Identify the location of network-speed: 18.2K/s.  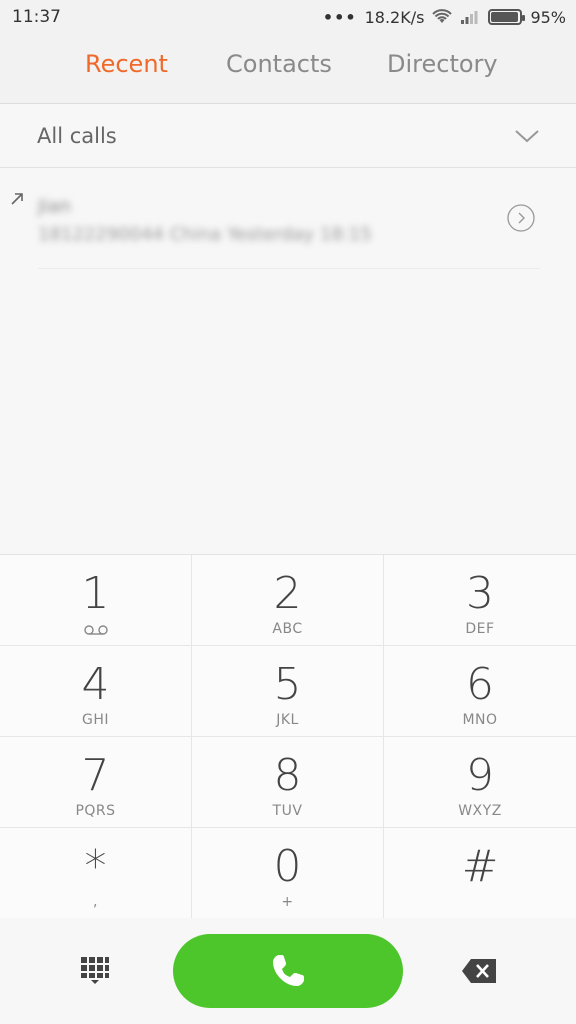
(394, 17).